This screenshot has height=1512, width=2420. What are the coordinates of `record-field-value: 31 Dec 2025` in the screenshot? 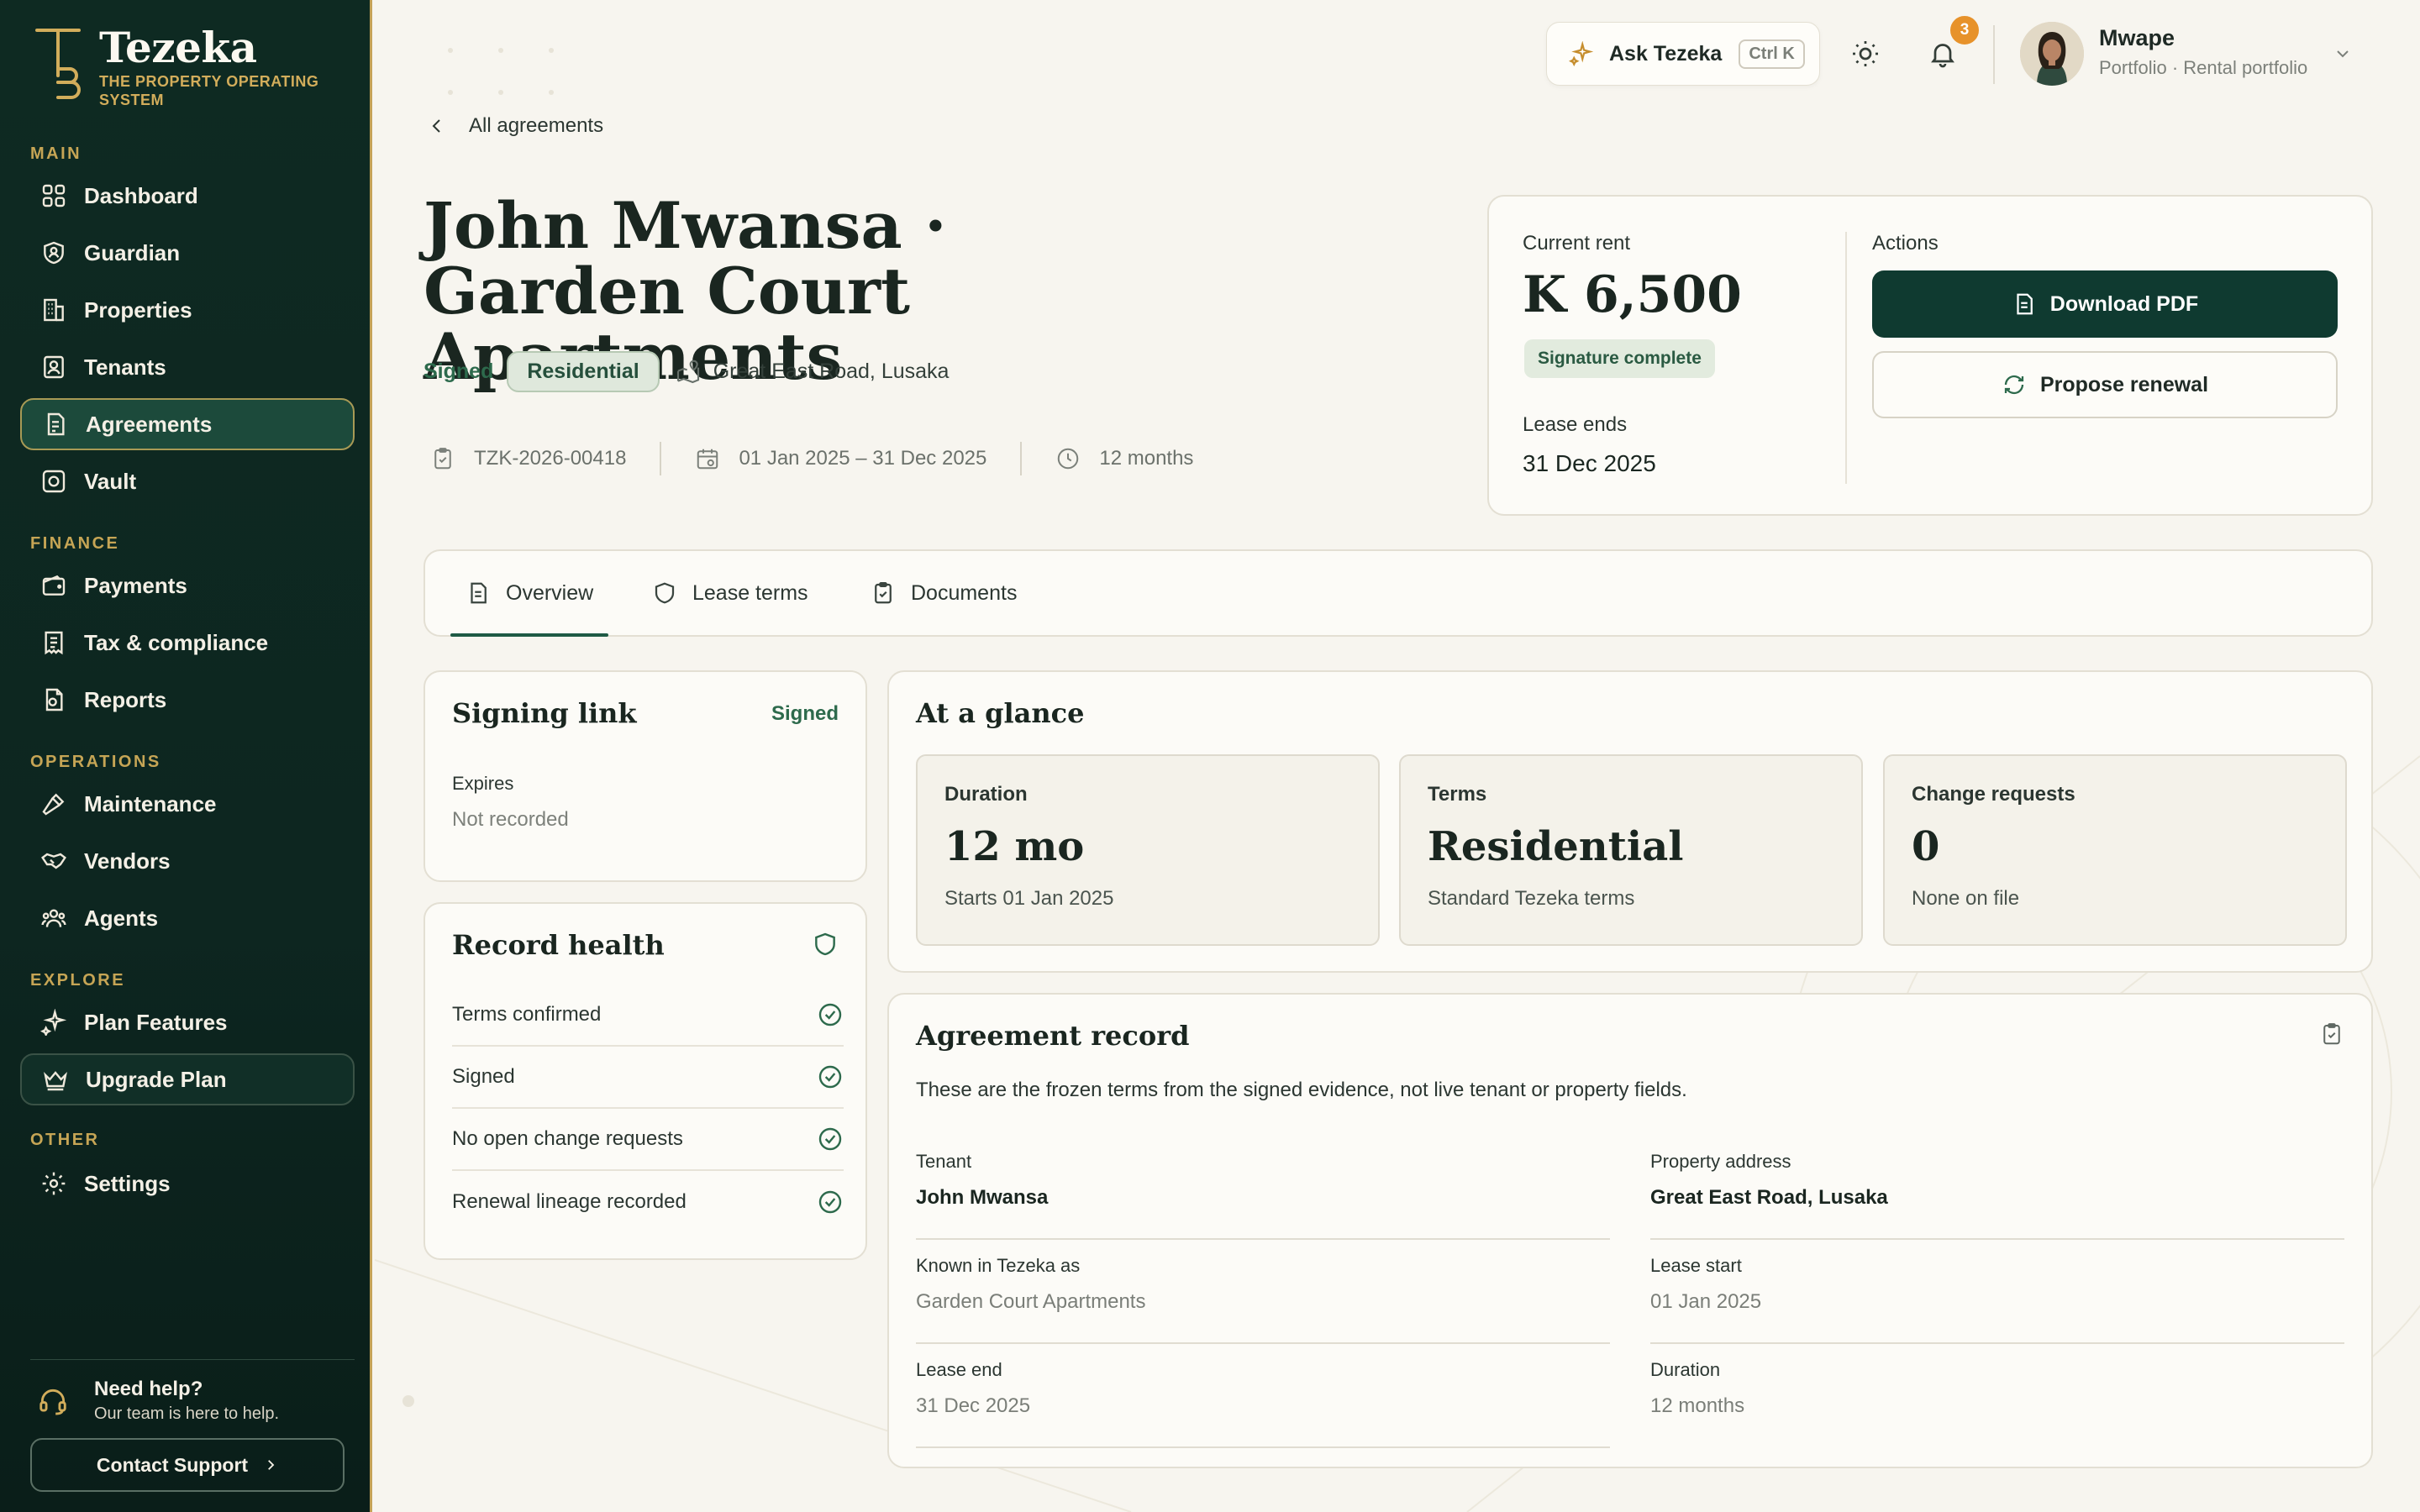 It's located at (973, 1405).